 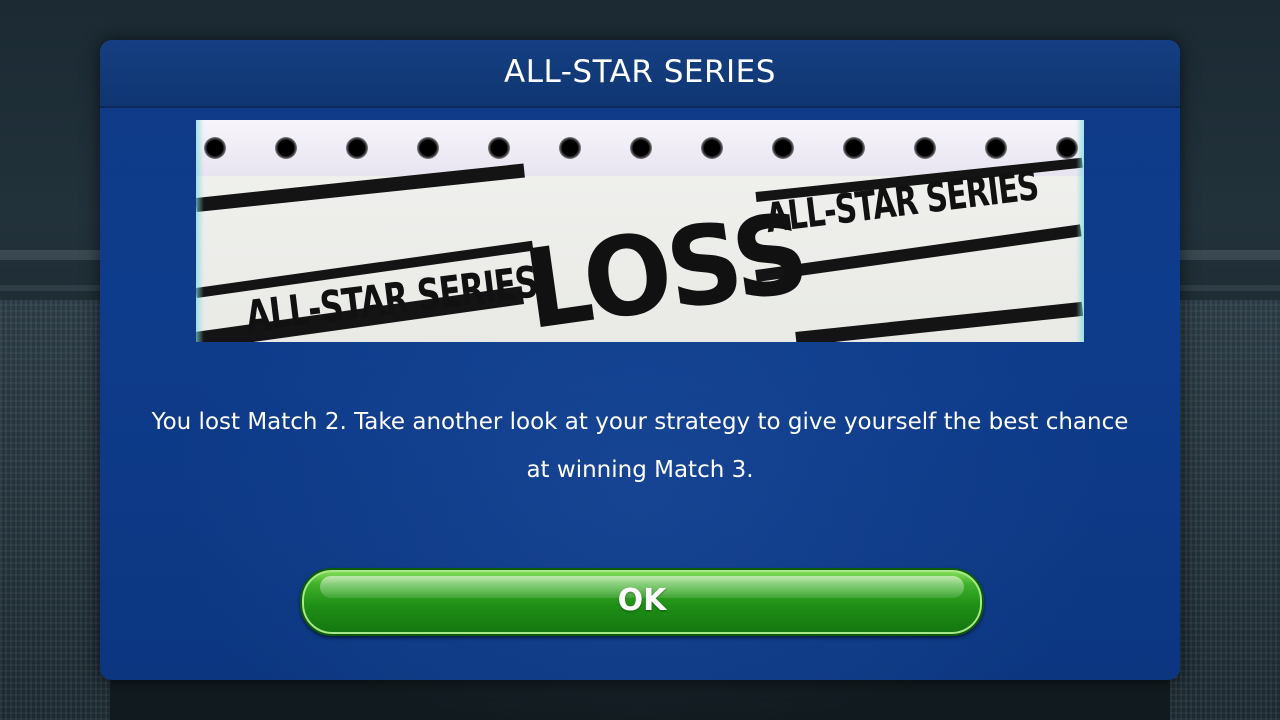 I want to click on ok-button-label: OK, so click(x=642, y=600).